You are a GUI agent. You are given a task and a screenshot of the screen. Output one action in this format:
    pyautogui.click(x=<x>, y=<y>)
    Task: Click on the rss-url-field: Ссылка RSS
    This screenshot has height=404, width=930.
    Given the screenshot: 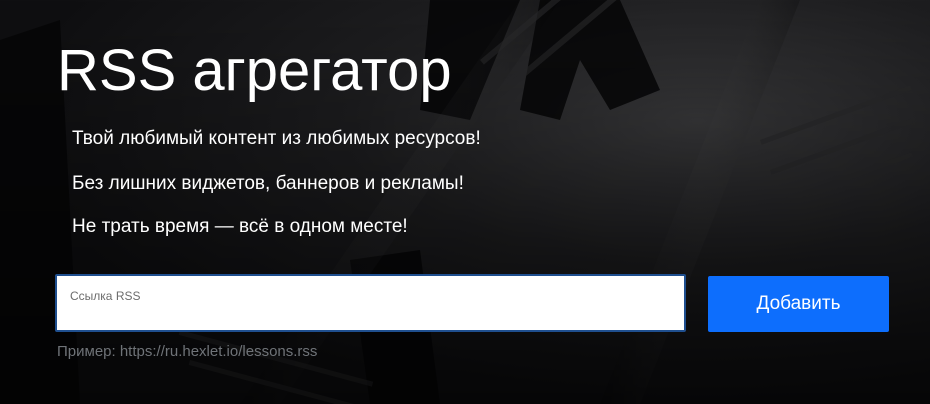 What is the action you would take?
    pyautogui.click(x=370, y=303)
    